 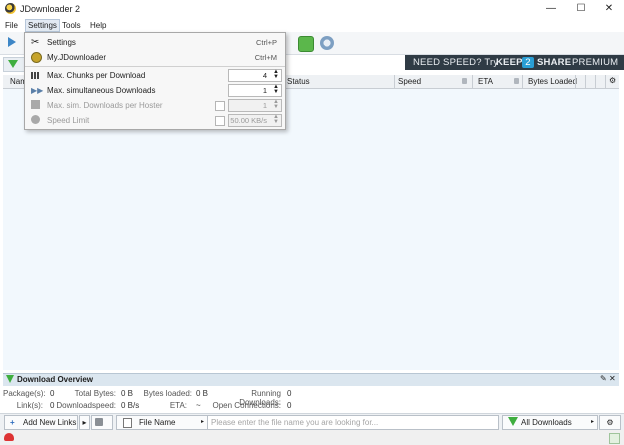 What do you see at coordinates (155, 75) in the screenshot?
I see `menu-item-max-chunks: Max. Chunks per Download 4 ▲ ▼` at bounding box center [155, 75].